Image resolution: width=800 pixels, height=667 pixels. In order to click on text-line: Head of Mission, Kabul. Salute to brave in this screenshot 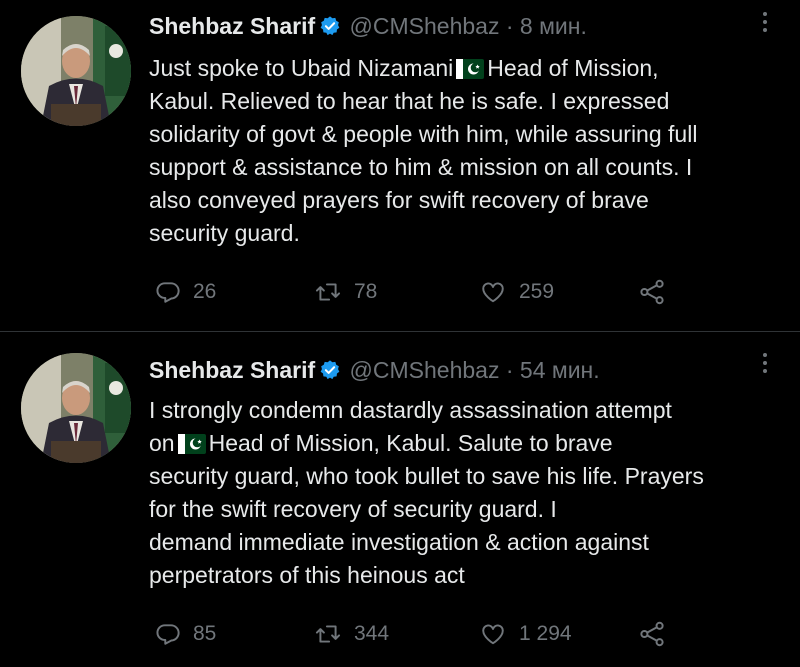, I will do `click(410, 443)`.